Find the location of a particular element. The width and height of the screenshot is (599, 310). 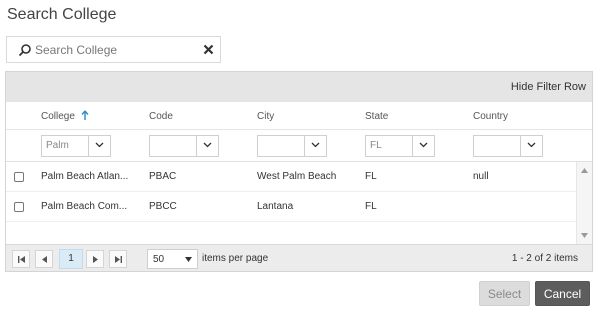

items-per-page-label: items per page is located at coordinates (235, 258).